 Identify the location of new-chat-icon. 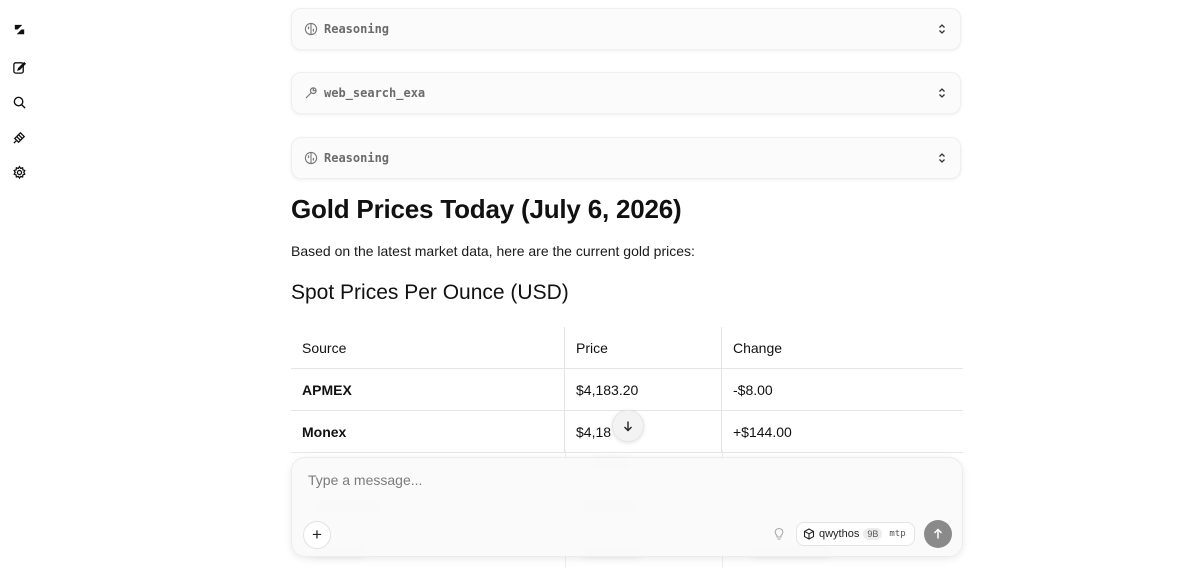
(19, 67).